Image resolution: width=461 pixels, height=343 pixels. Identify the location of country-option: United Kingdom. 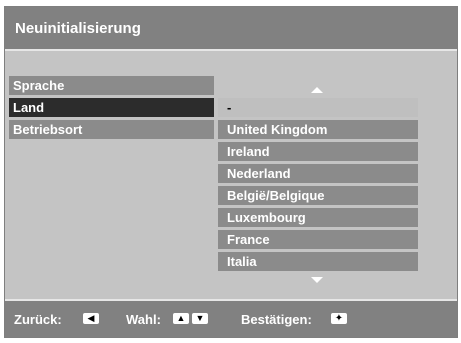
(318, 129).